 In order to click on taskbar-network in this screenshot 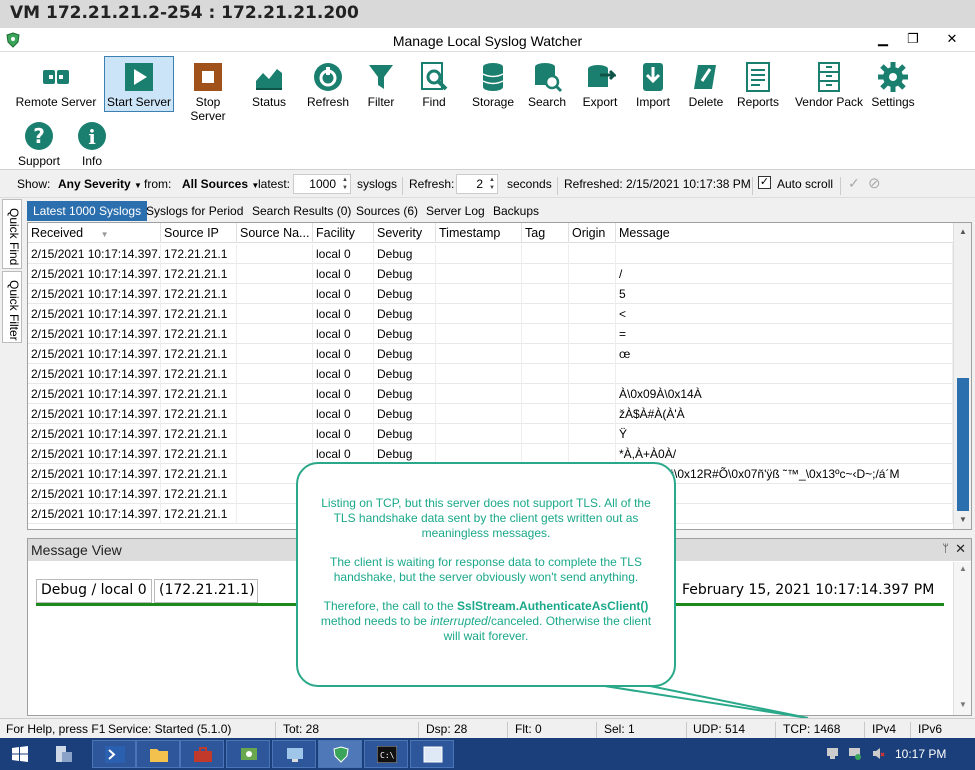, I will do `click(248, 754)`.